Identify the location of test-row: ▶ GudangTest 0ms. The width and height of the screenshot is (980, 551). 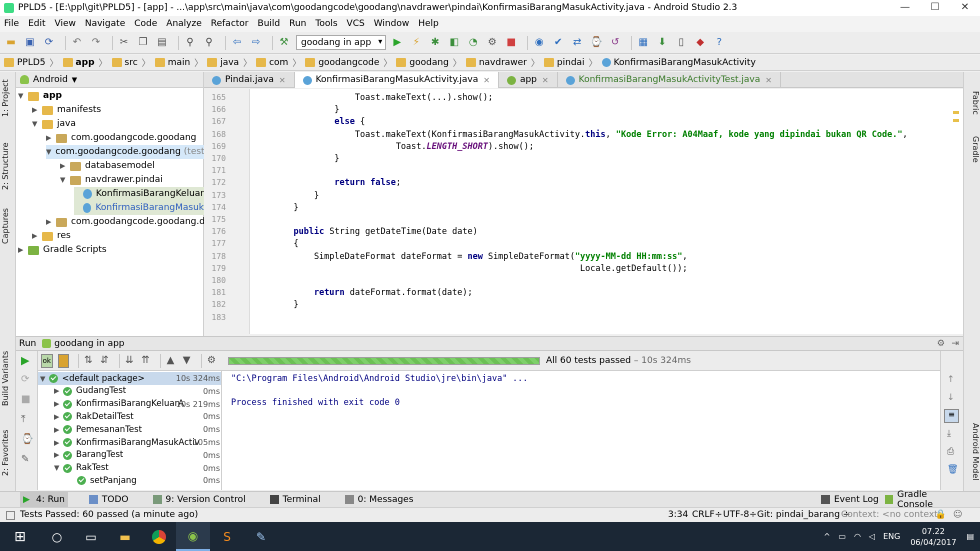
(129, 391).